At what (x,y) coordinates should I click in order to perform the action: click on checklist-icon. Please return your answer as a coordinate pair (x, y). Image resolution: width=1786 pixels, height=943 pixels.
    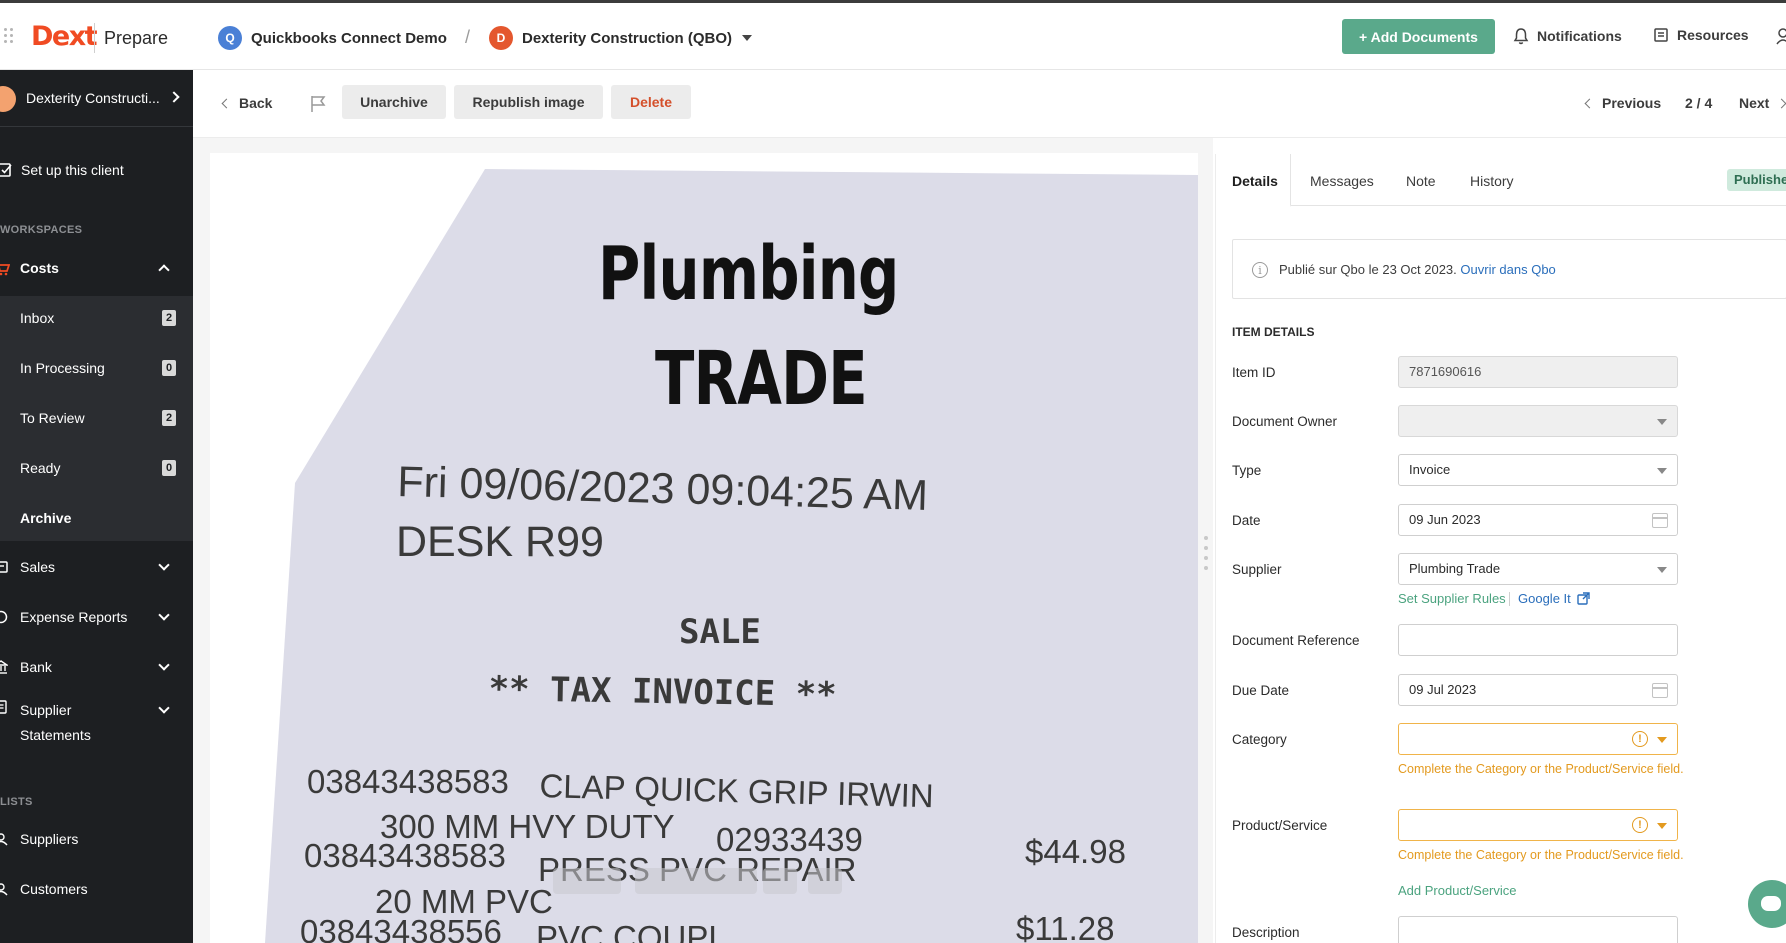
    Looking at the image, I should click on (6, 170).